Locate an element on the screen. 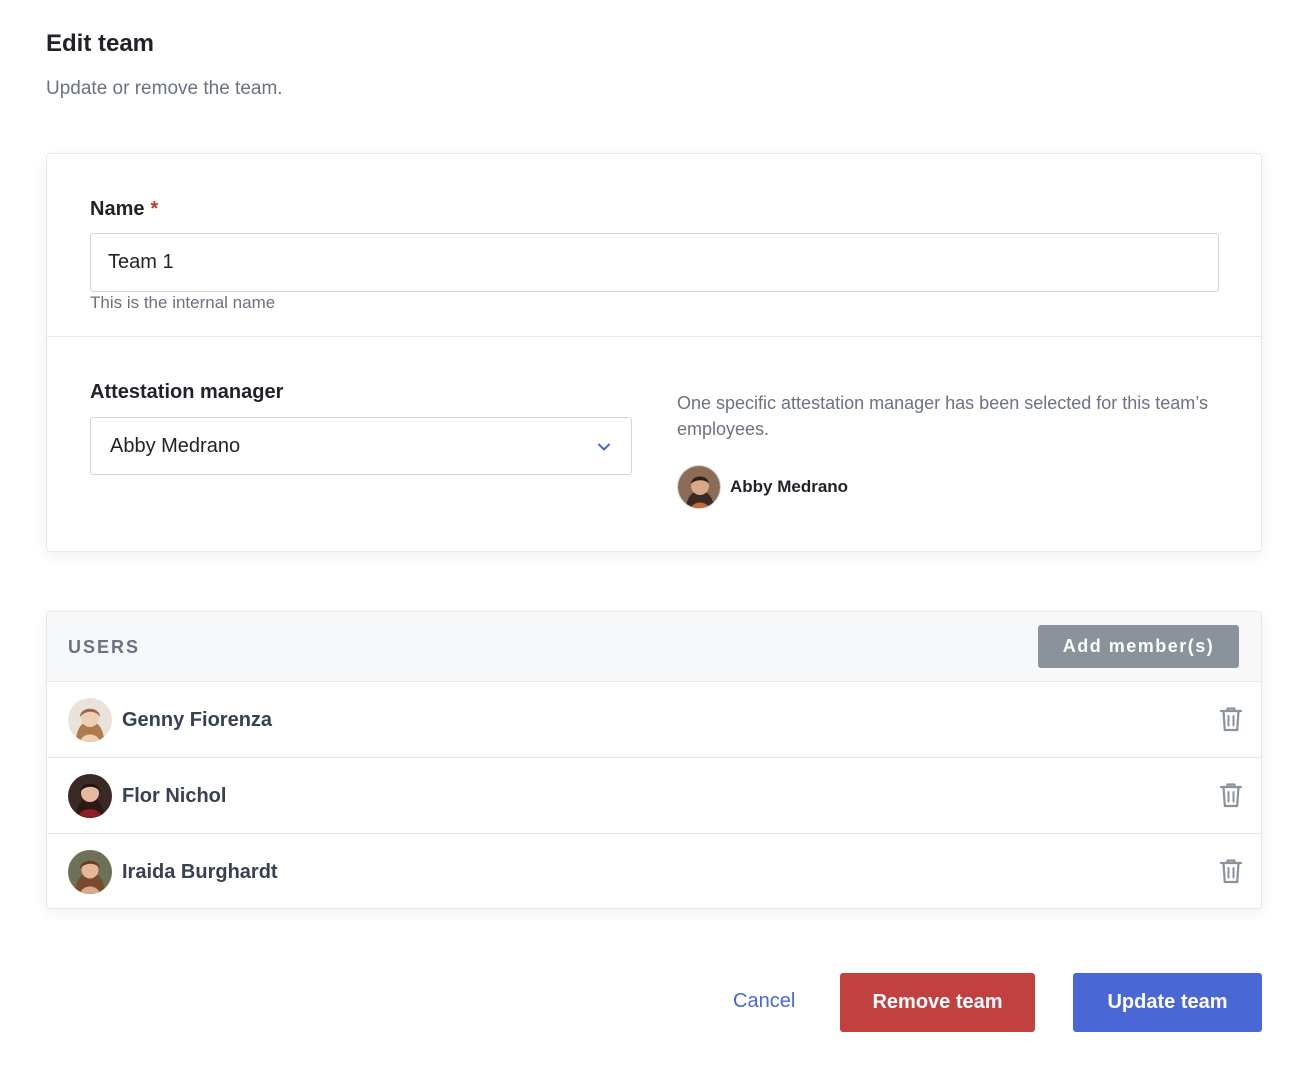  user-name: Flor Nichol is located at coordinates (174, 796).